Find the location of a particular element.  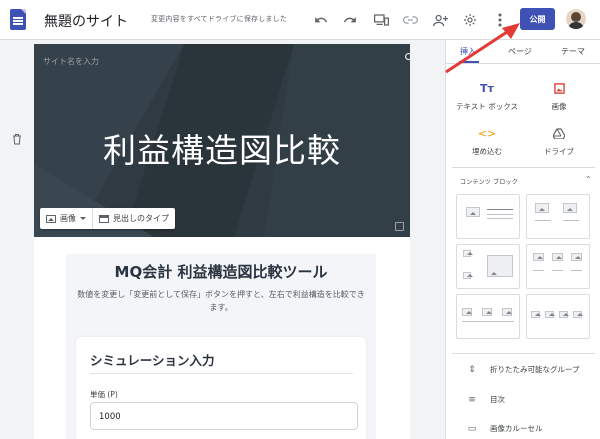

layout-block-three-images is located at coordinates (558, 266).